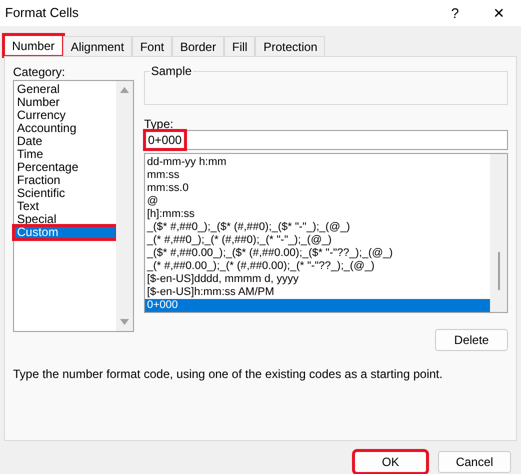 The height and width of the screenshot is (474, 521). What do you see at coordinates (65, 167) in the screenshot?
I see `category-item: Percentage` at bounding box center [65, 167].